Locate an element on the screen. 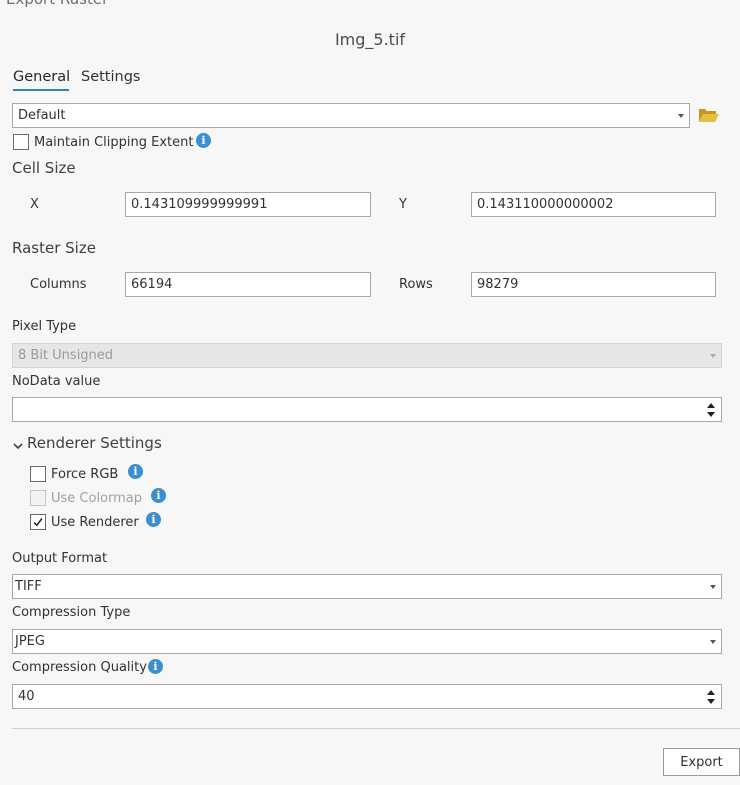 The height and width of the screenshot is (785, 740). maintain-clipping-extent-checkbox is located at coordinates (21, 142).